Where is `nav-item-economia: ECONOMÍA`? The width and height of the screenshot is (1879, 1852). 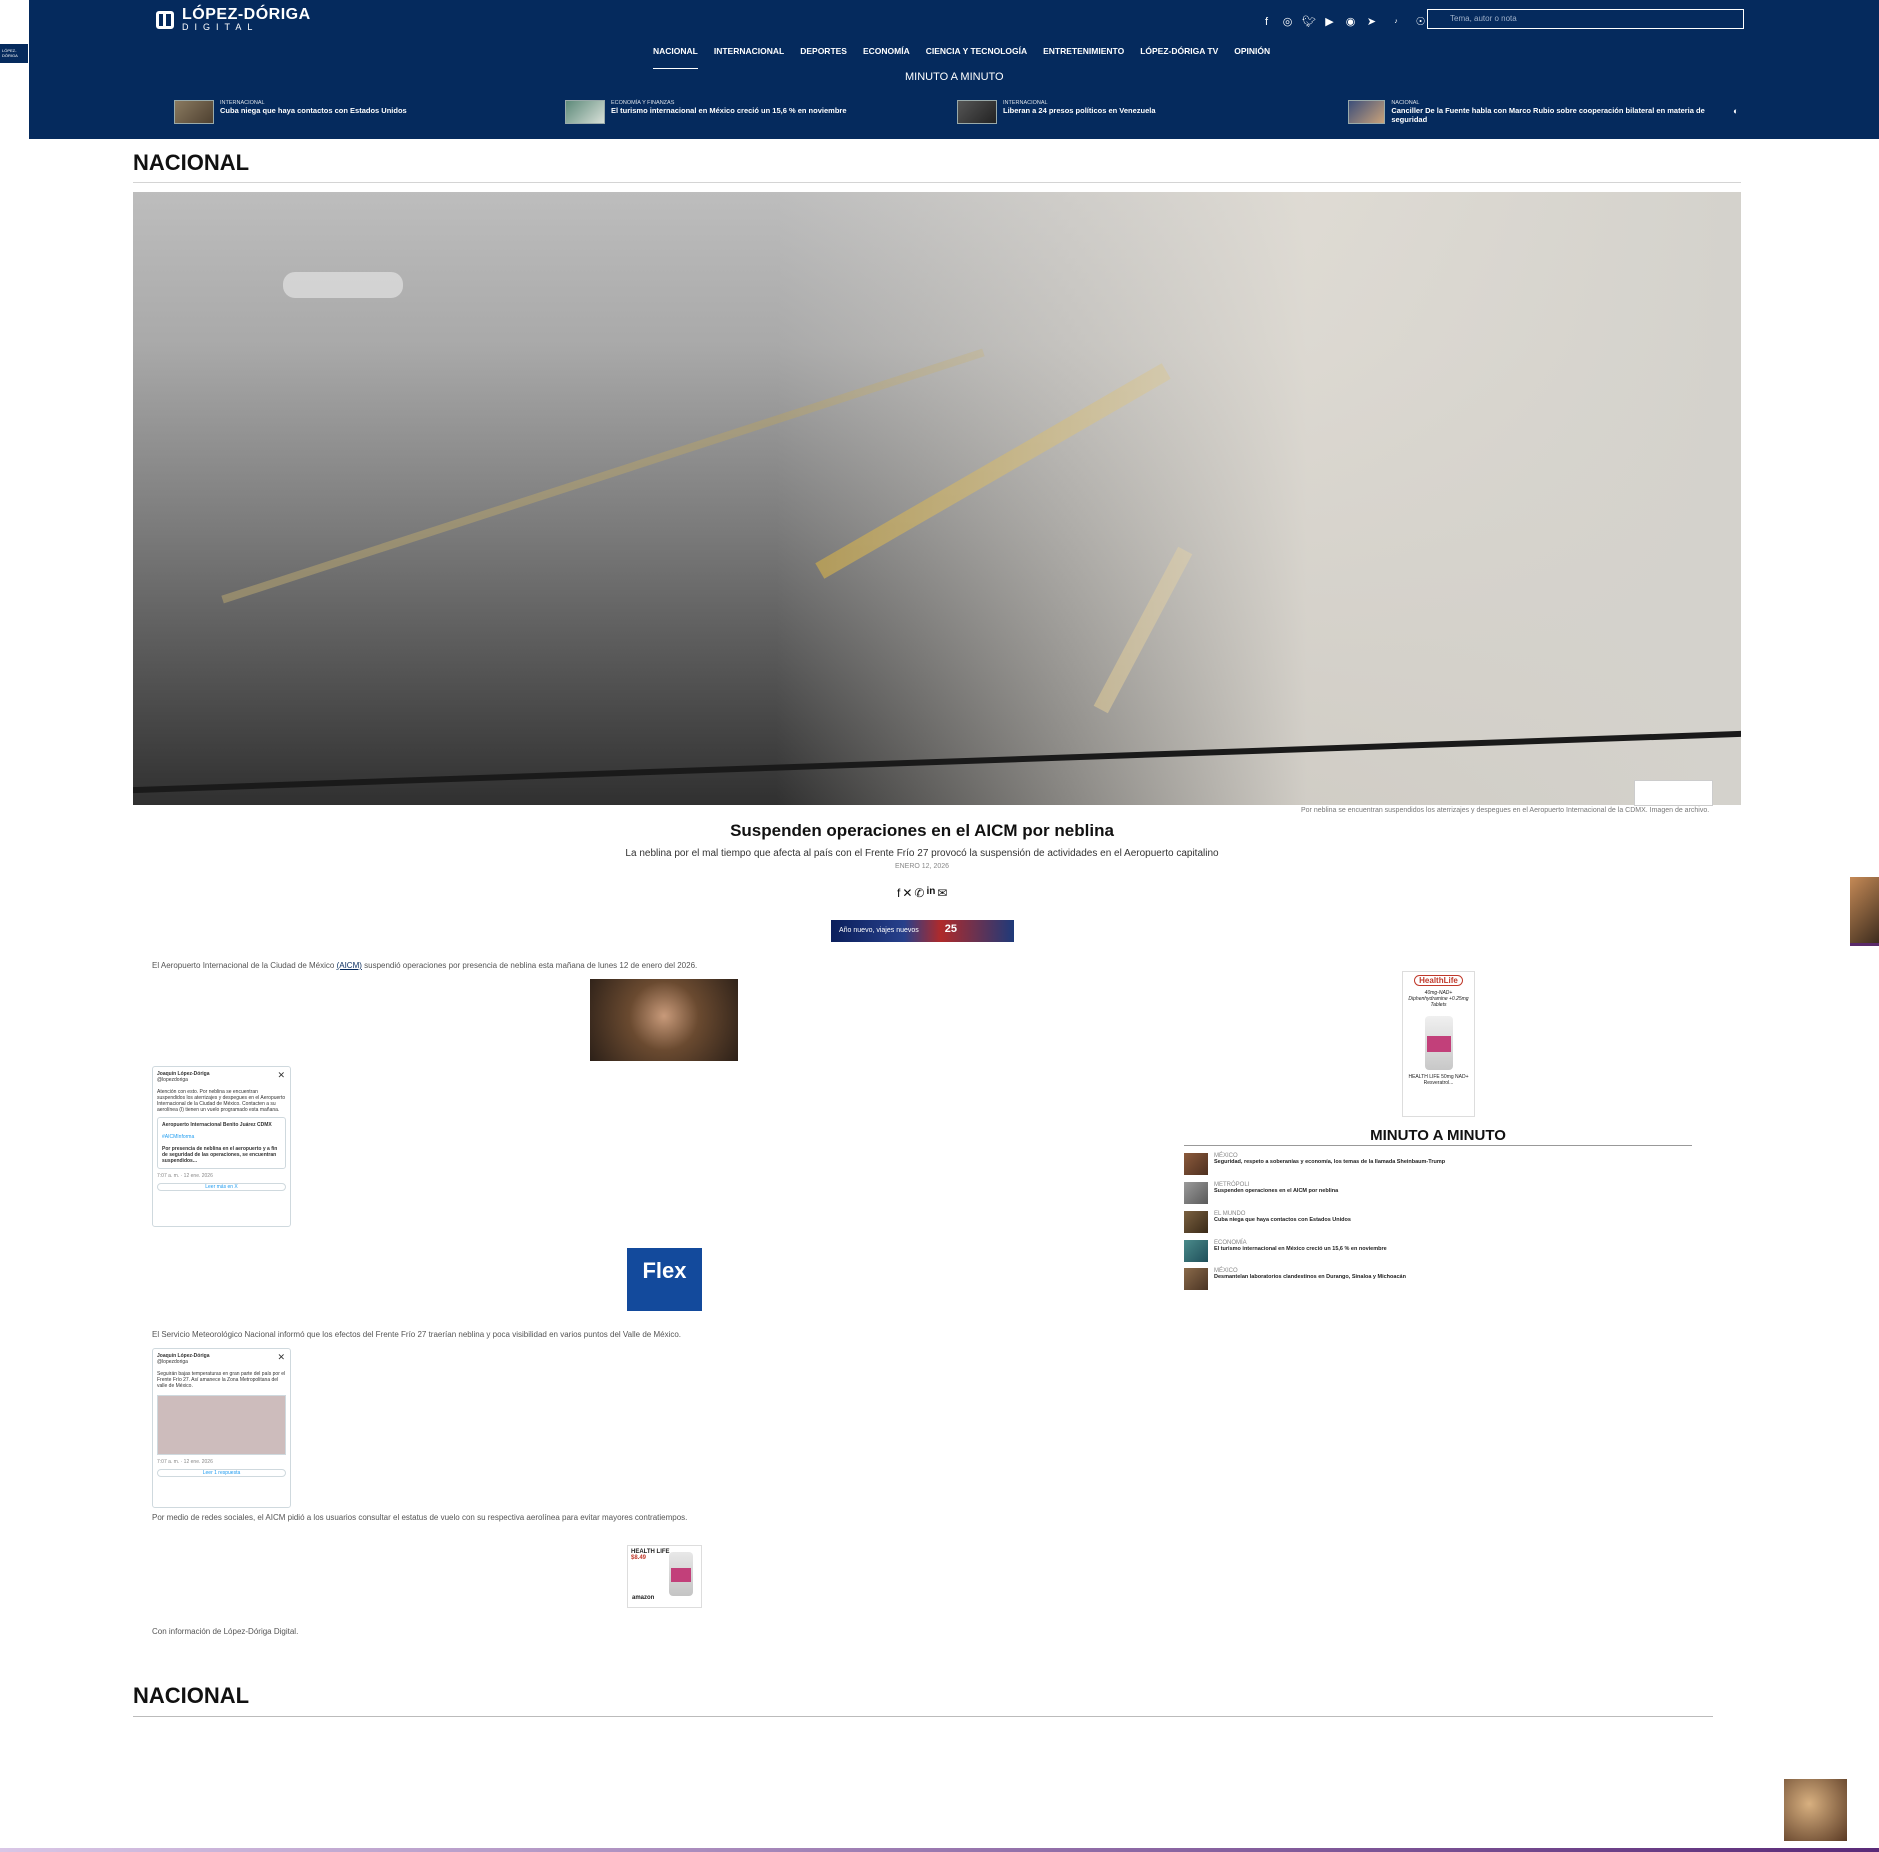 nav-item-economia: ECONOMÍA is located at coordinates (886, 57).